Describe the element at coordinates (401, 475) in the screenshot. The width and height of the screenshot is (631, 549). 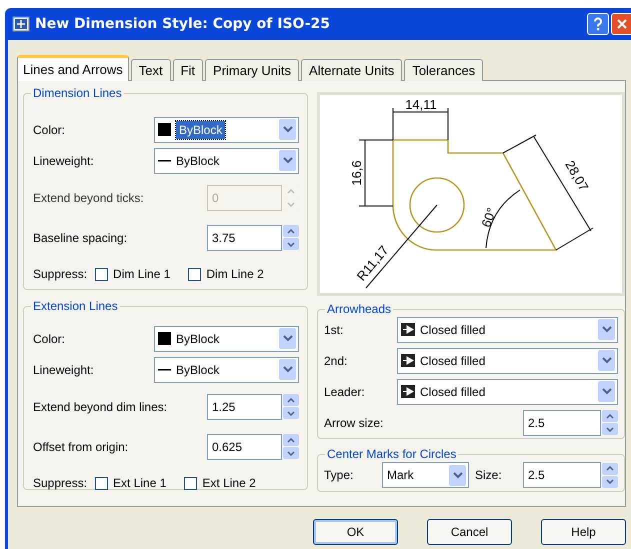
I see `dropdown-value: Mark` at that location.